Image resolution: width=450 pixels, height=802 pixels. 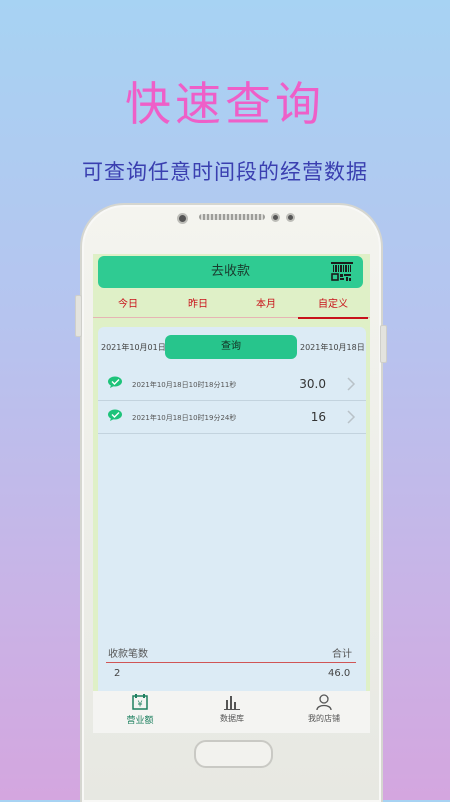 I want to click on total-value: 46.0, so click(x=339, y=673).